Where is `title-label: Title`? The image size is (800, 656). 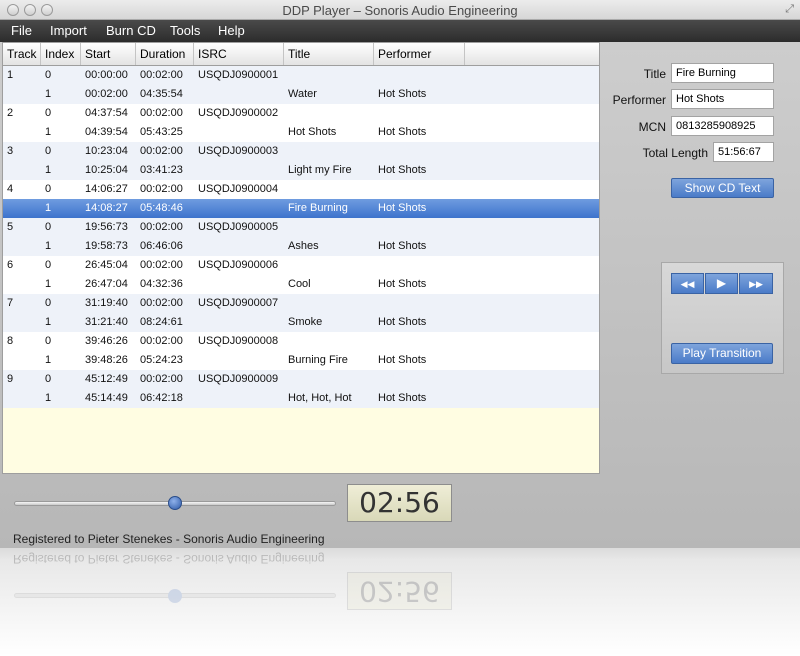 title-label: Title is located at coordinates (654, 74).